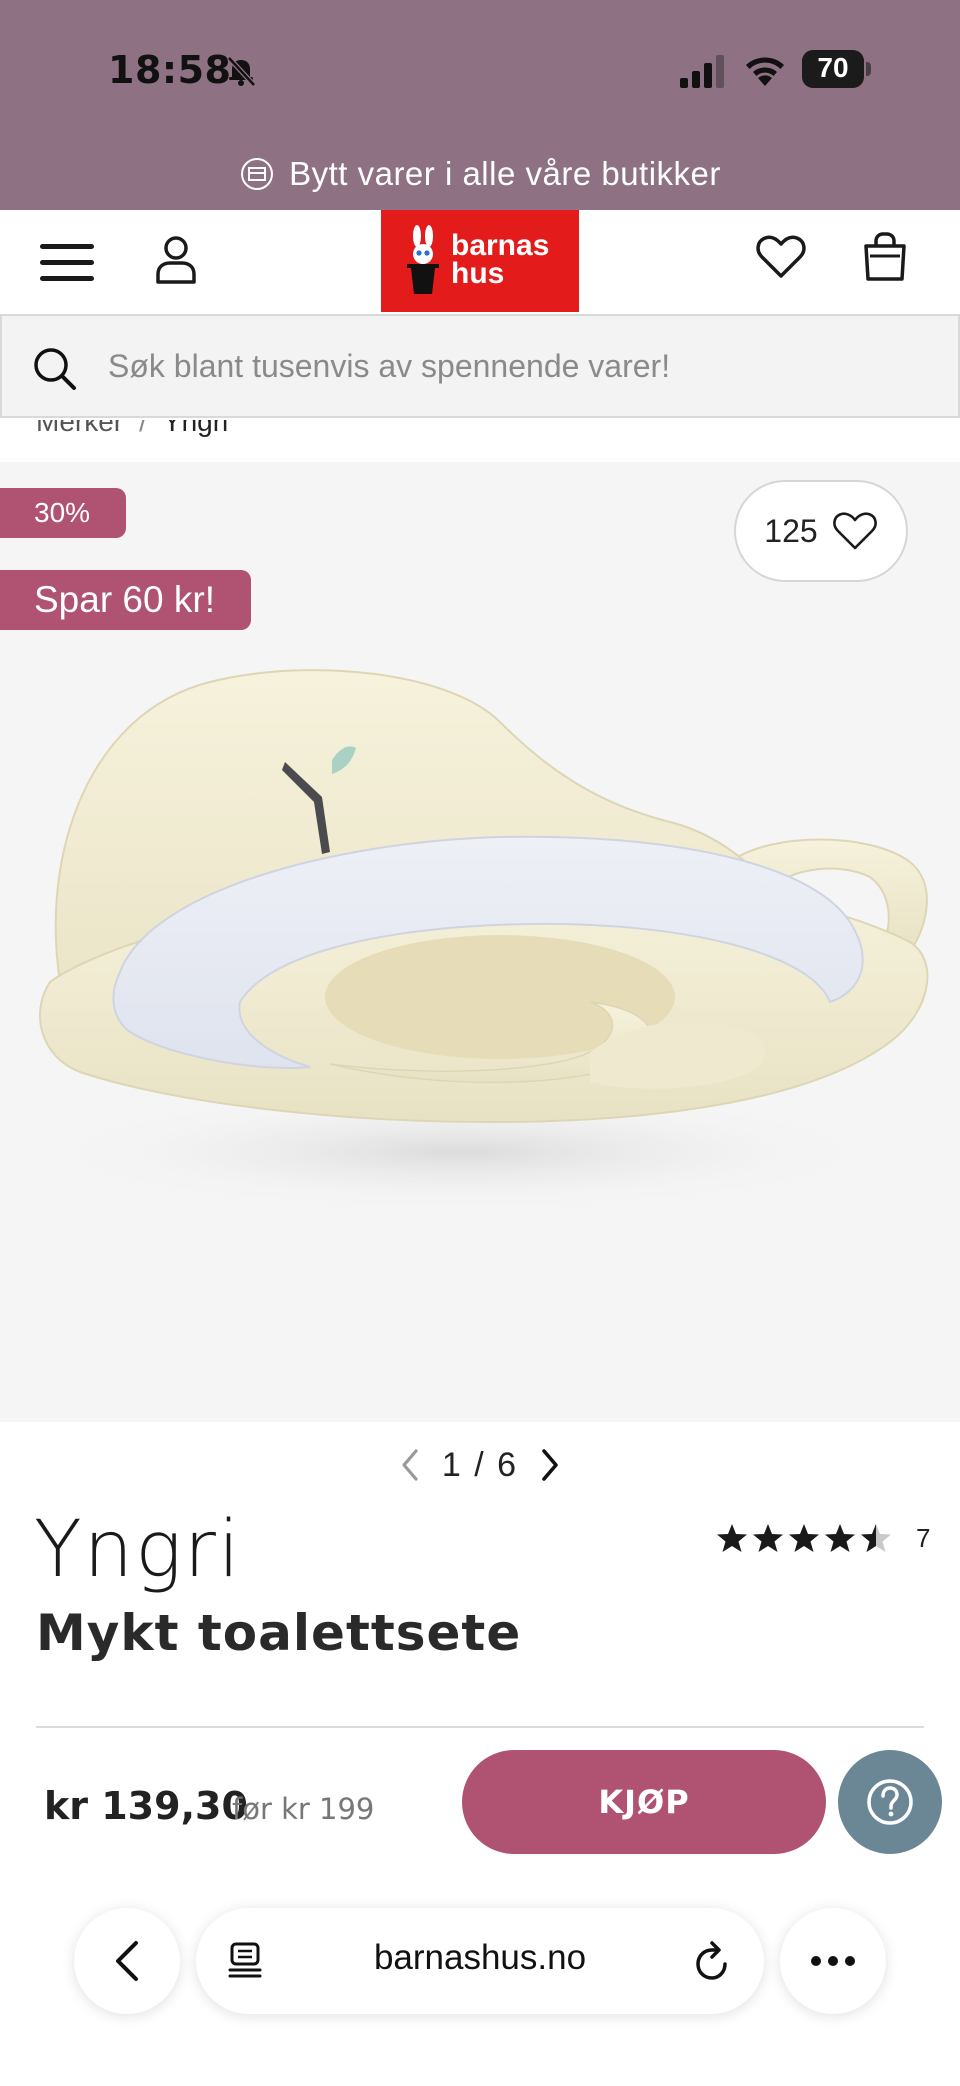 This screenshot has width=960, height=2086. I want to click on logo-text: barnas hus, so click(500, 259).